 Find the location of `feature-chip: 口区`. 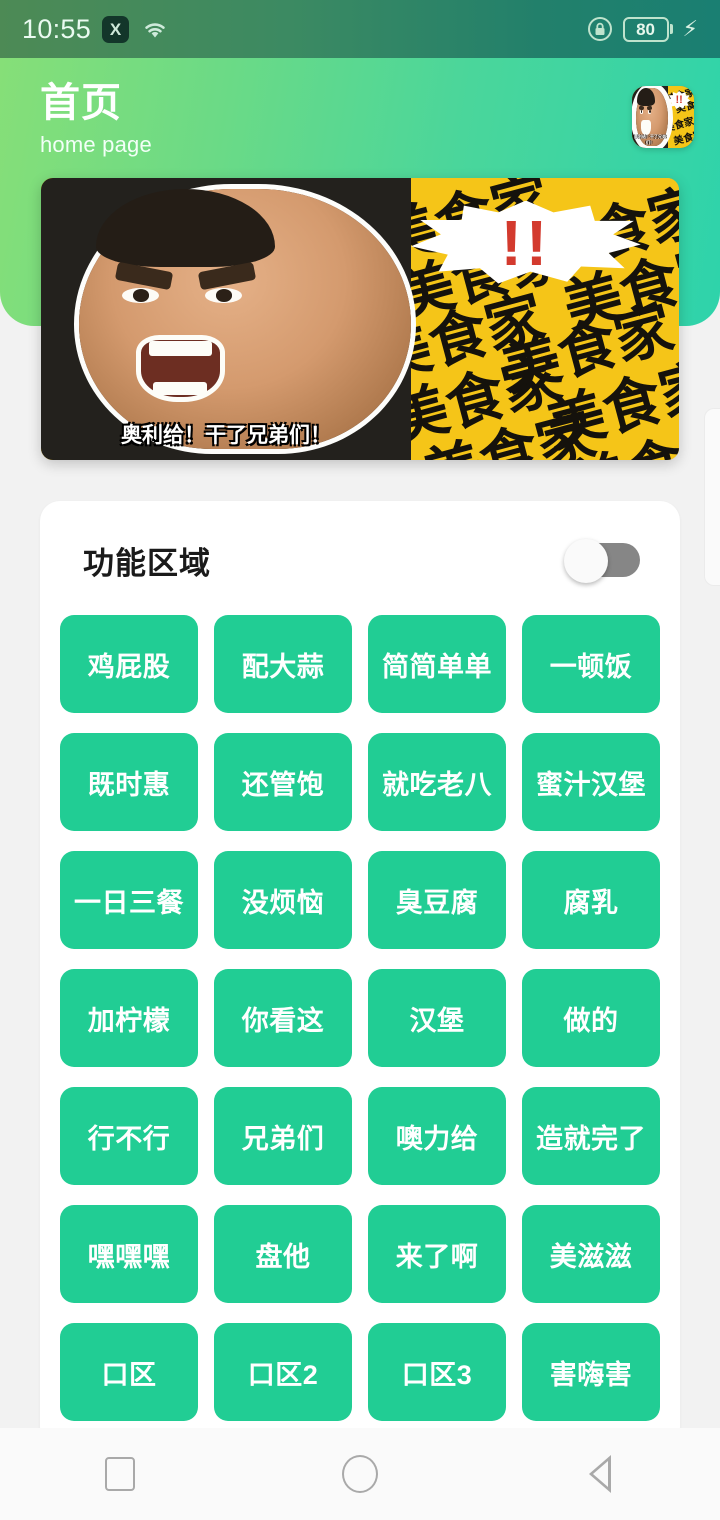

feature-chip: 口区 is located at coordinates (129, 1372).